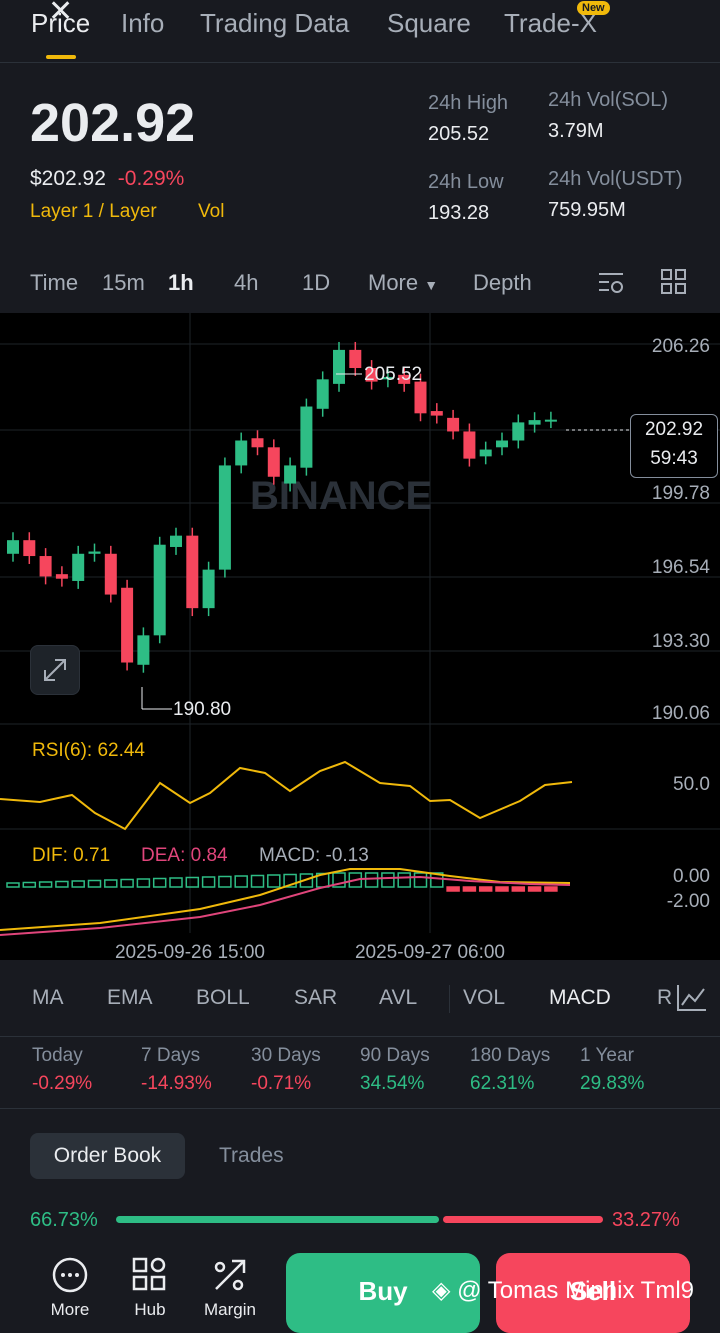  I want to click on nav-more-label: More, so click(70, 1310).